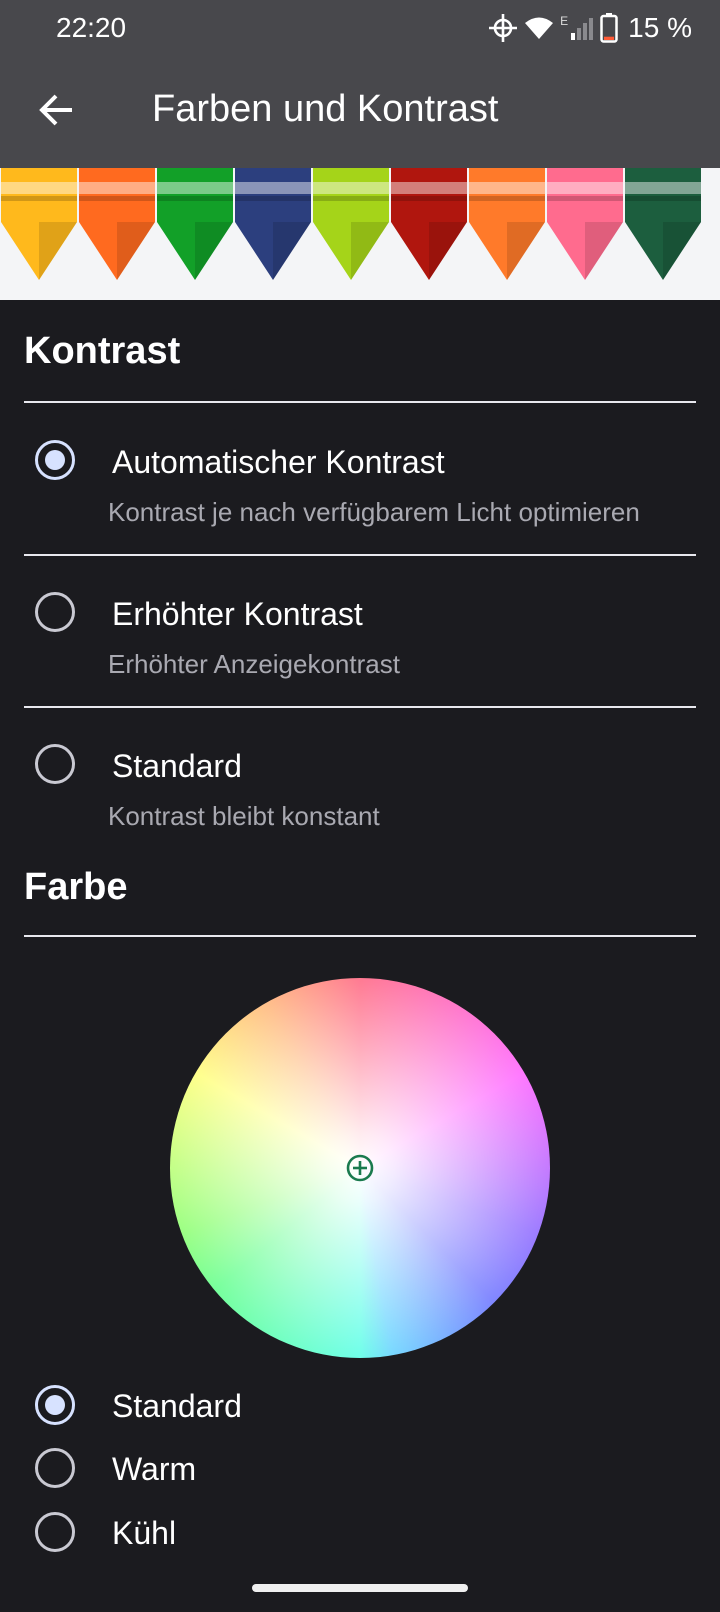 Image resolution: width=720 pixels, height=1612 pixels. What do you see at coordinates (91, 27) in the screenshot?
I see `status-time: 22:20` at bounding box center [91, 27].